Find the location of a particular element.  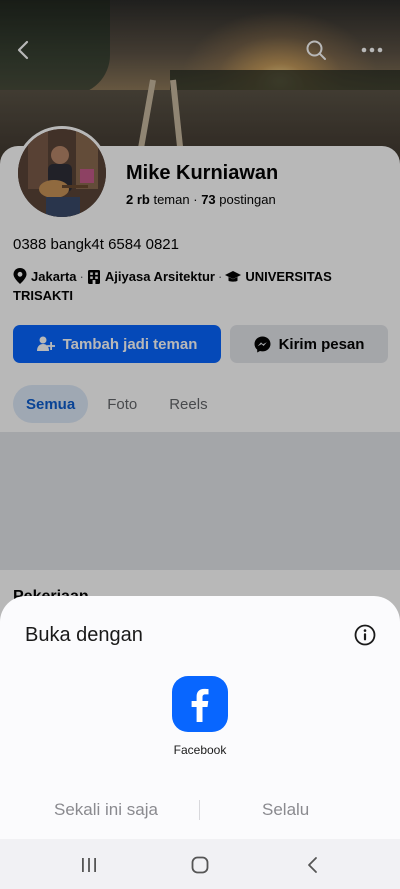

sheet-title: Buka dengan is located at coordinates (84, 635).